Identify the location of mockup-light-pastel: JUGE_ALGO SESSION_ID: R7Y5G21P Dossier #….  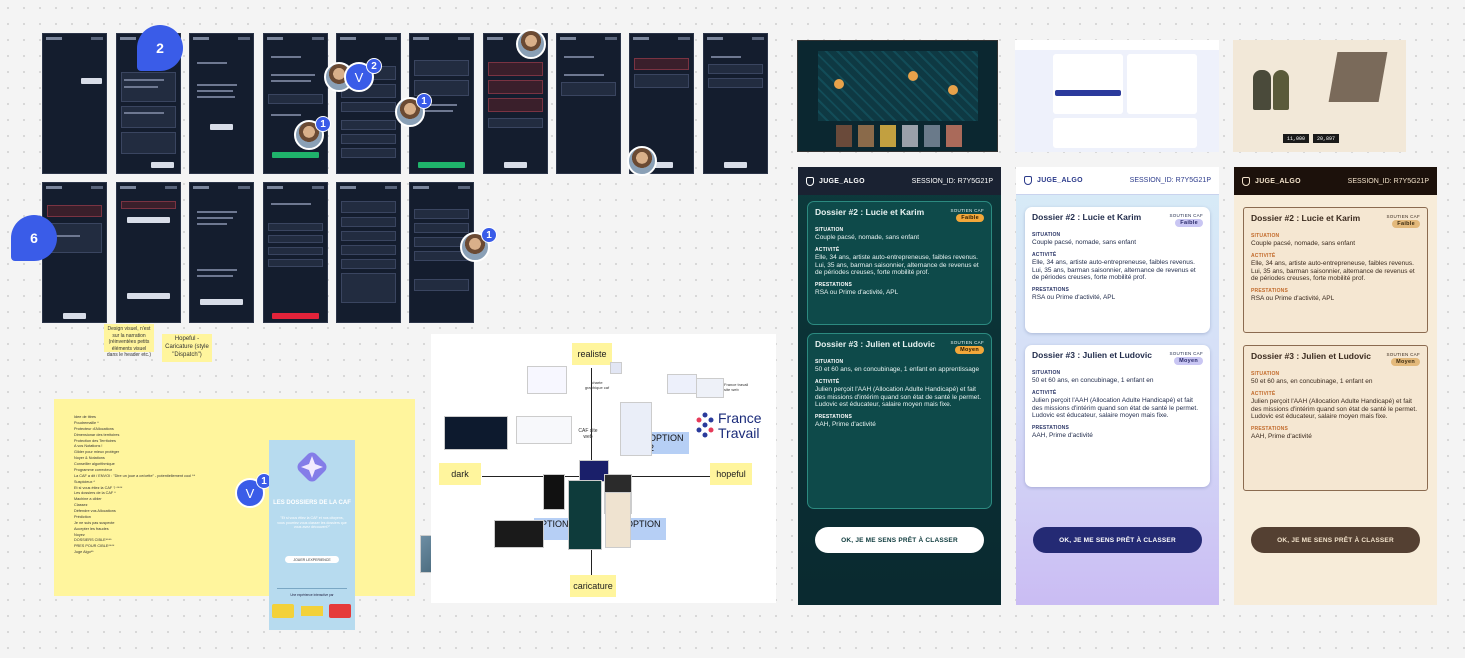
(1117, 386).